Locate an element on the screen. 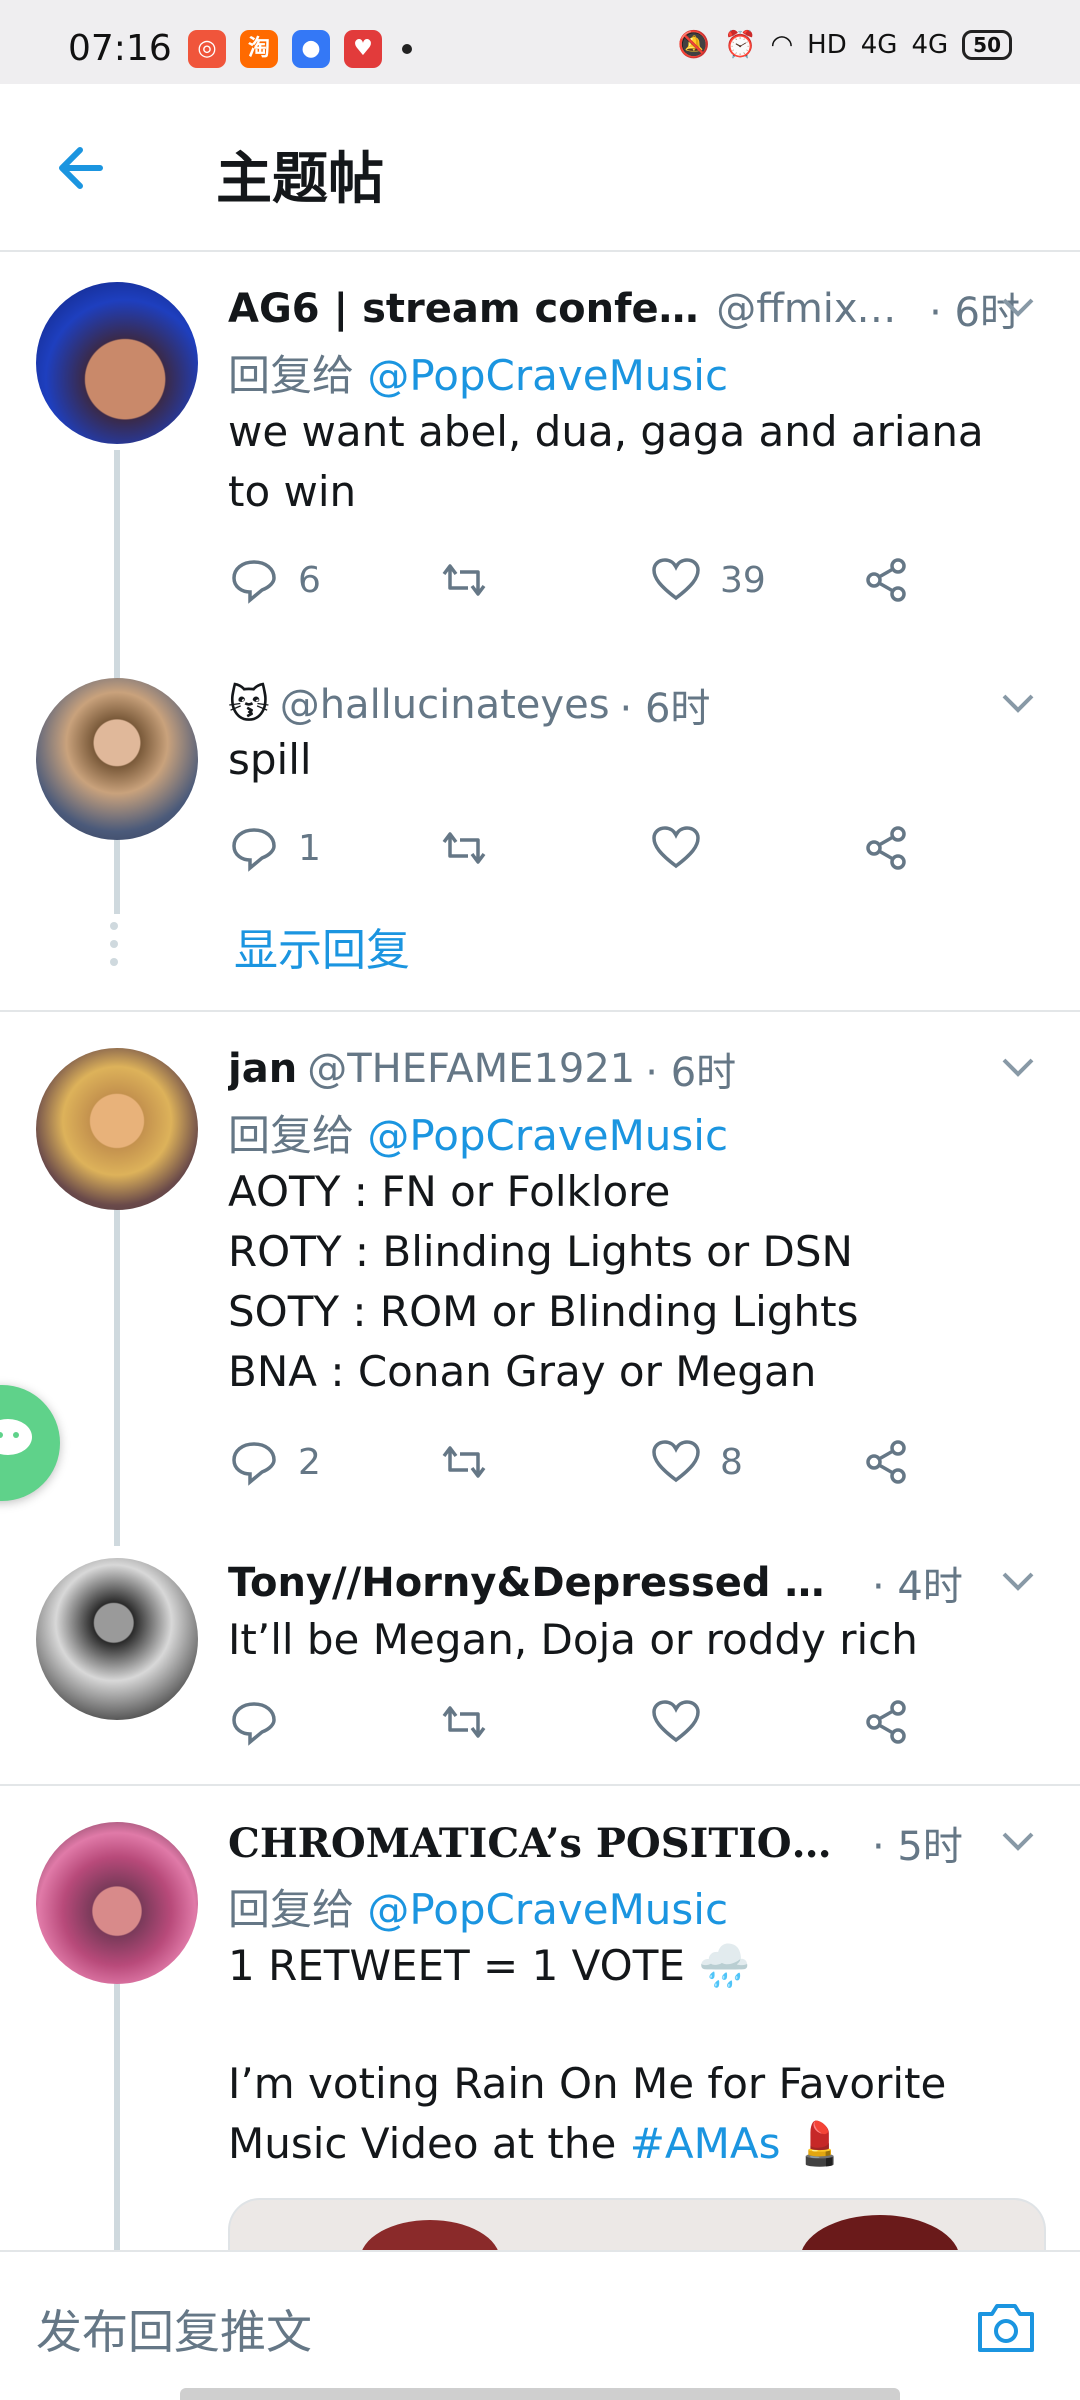 The height and width of the screenshot is (2400, 1080). tweet-header: CHROMATICA’s POSITIONS … · 5时 is located at coordinates (624, 1843).